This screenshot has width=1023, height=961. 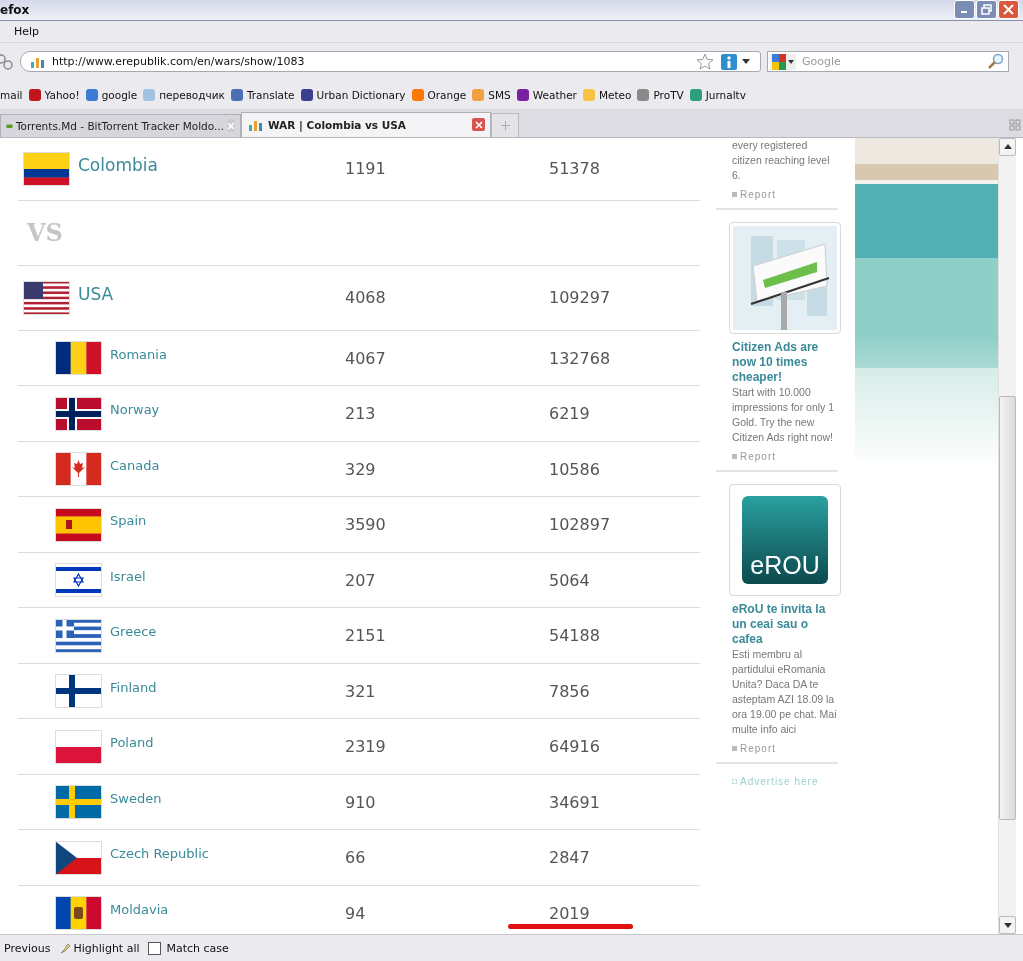 I want to click on bookmark: google, so click(x=111, y=94).